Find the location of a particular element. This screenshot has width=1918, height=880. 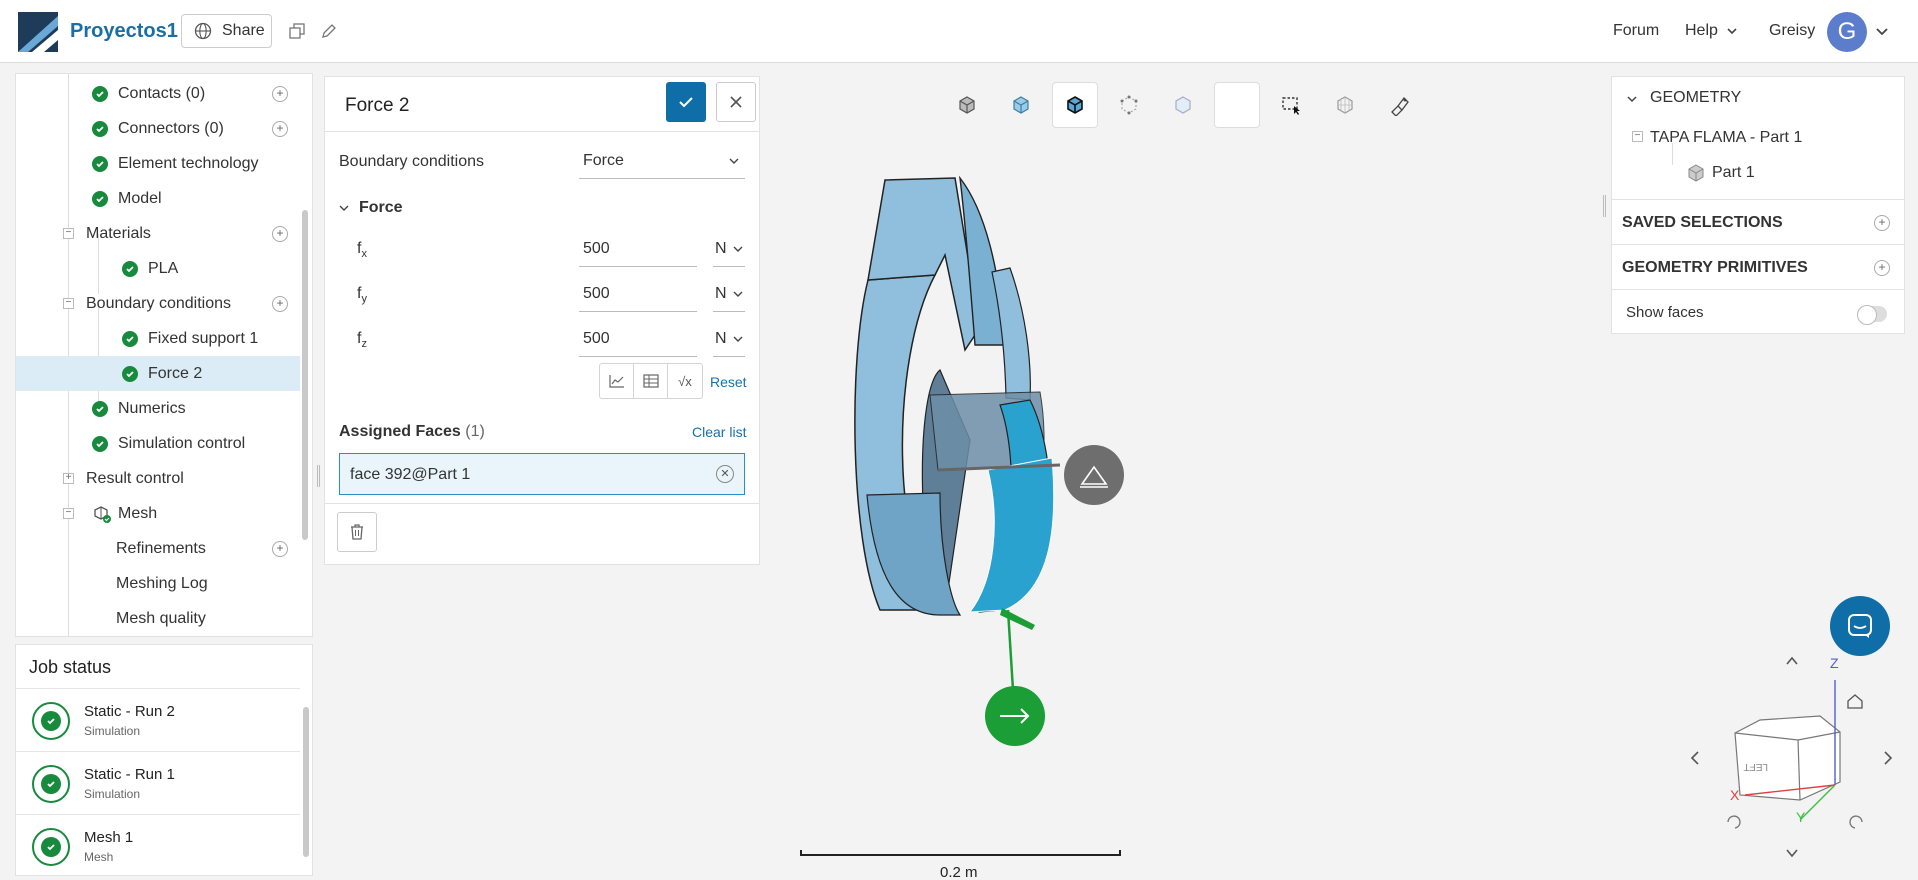

tree-item-simulation-control: Simulation control is located at coordinates (158, 443).